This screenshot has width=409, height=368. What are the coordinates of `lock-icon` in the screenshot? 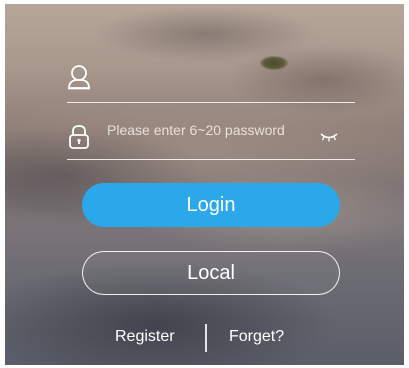 It's located at (79, 137).